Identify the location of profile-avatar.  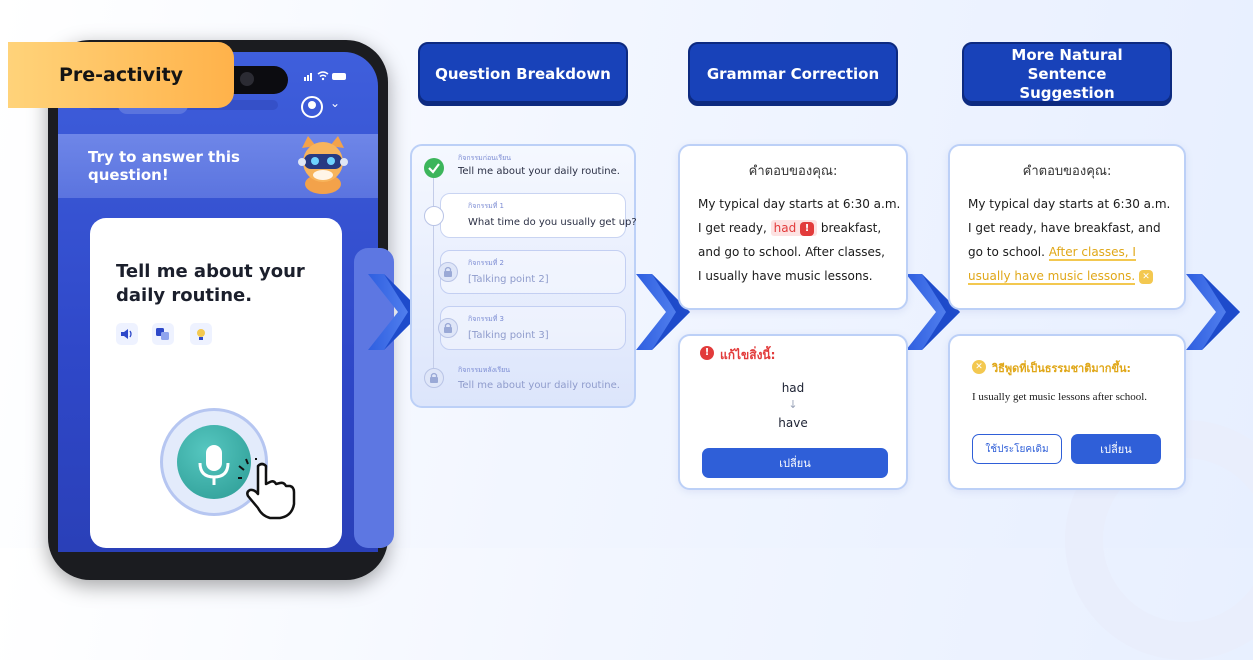
(312, 107).